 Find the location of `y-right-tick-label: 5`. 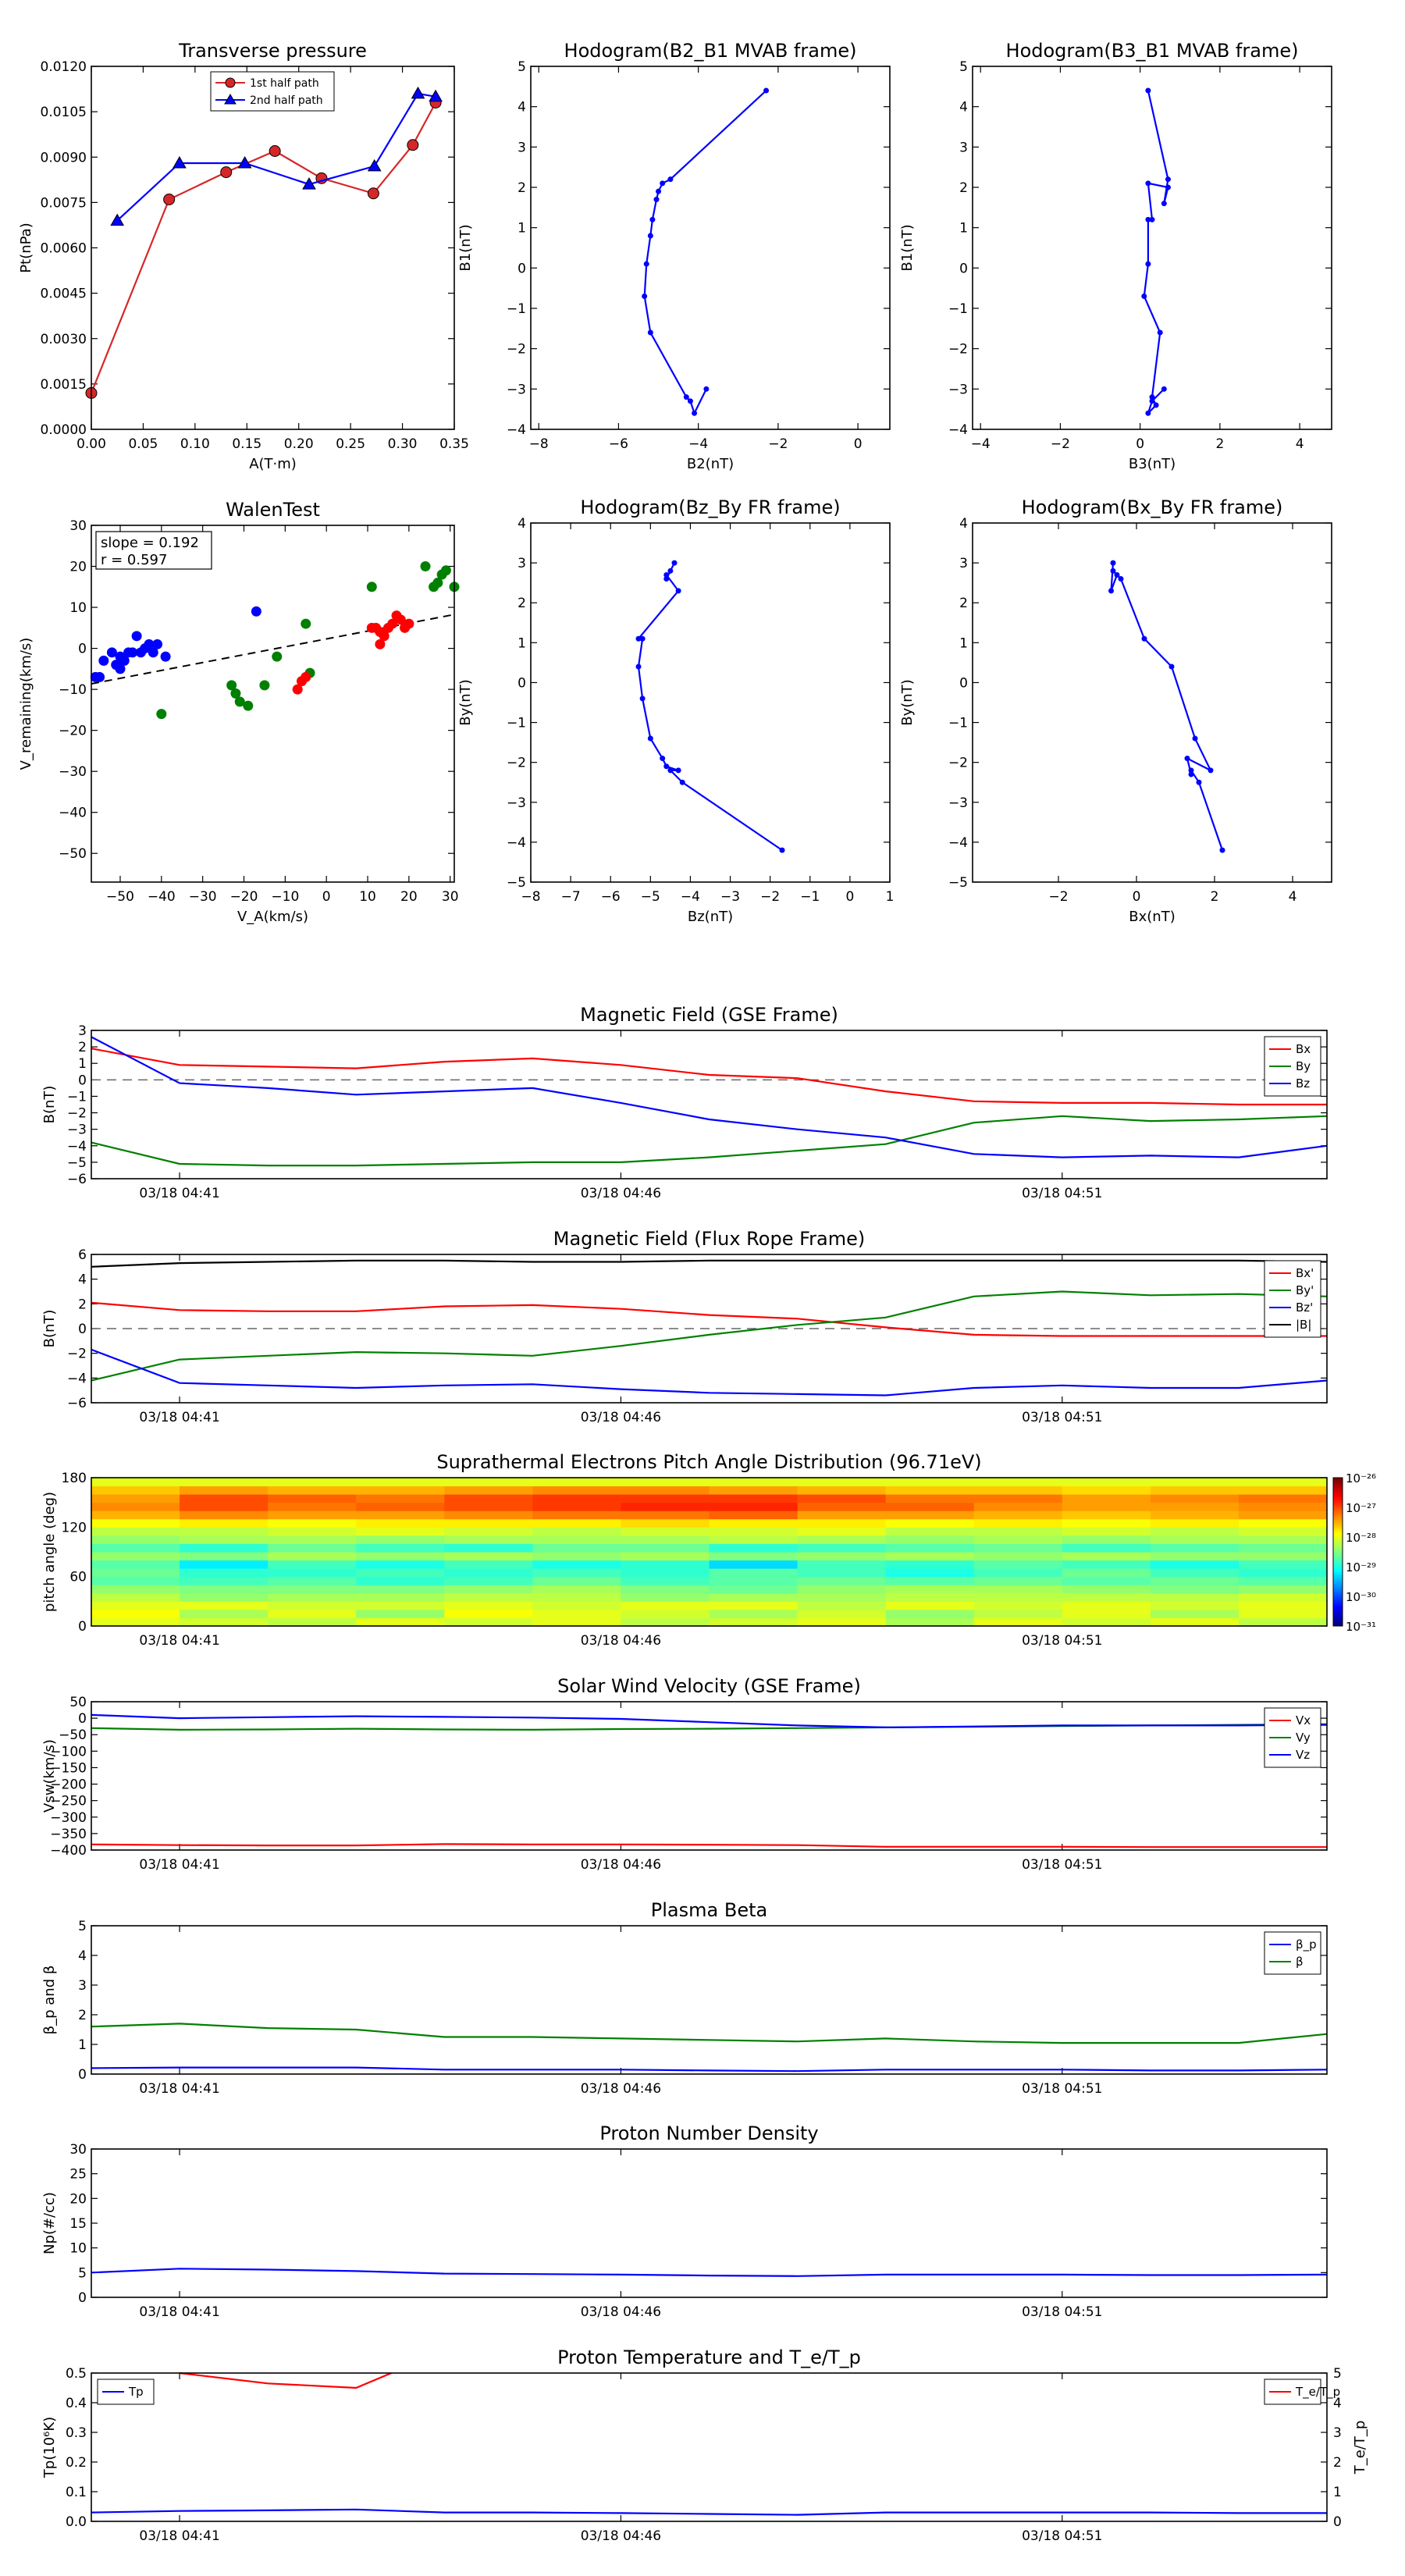

y-right-tick-label: 5 is located at coordinates (1338, 2374).